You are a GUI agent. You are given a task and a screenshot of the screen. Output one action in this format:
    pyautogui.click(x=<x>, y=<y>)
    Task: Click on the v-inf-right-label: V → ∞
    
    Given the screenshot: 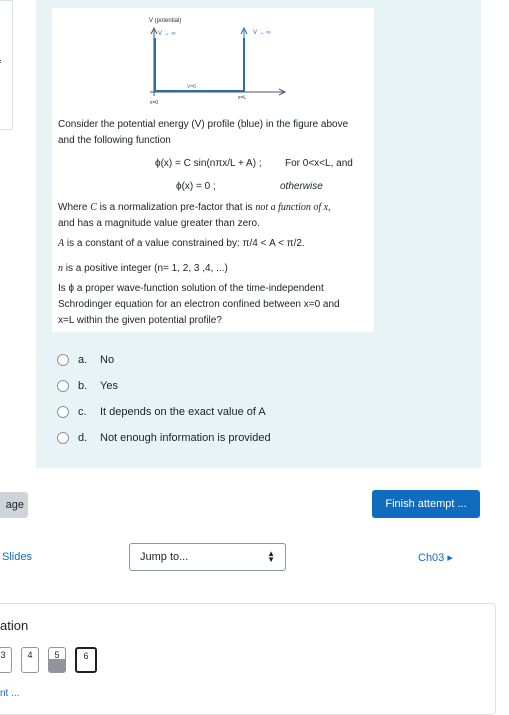 What is the action you would take?
    pyautogui.click(x=262, y=33)
    